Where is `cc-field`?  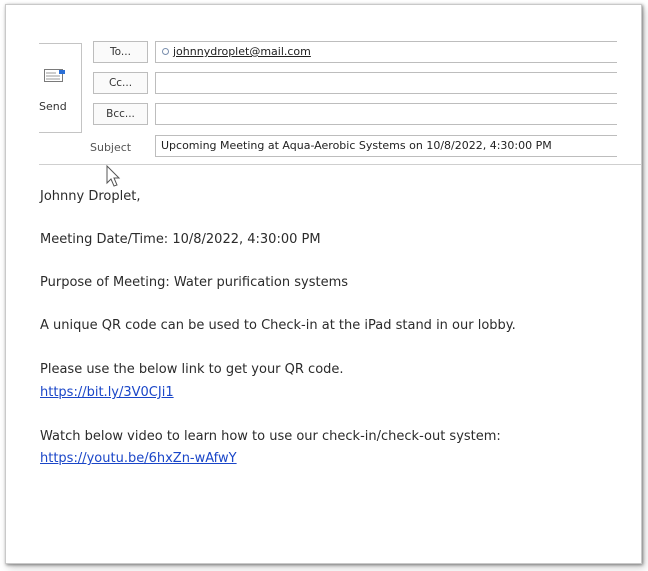 cc-field is located at coordinates (386, 83).